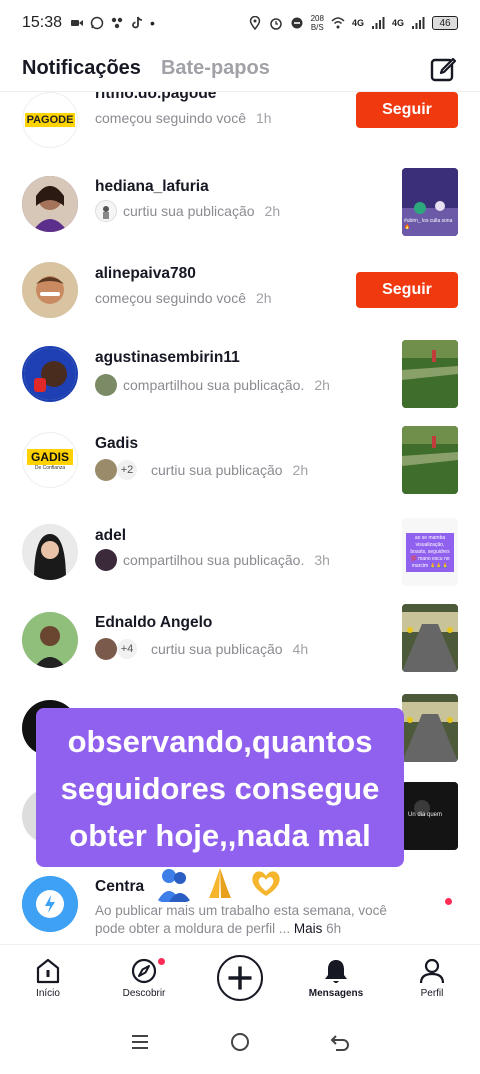 The height and width of the screenshot is (1074, 480). What do you see at coordinates (430, 202) in the screenshot?
I see `post-thumbnail: #ubirn_ los culla sona 🔥` at bounding box center [430, 202].